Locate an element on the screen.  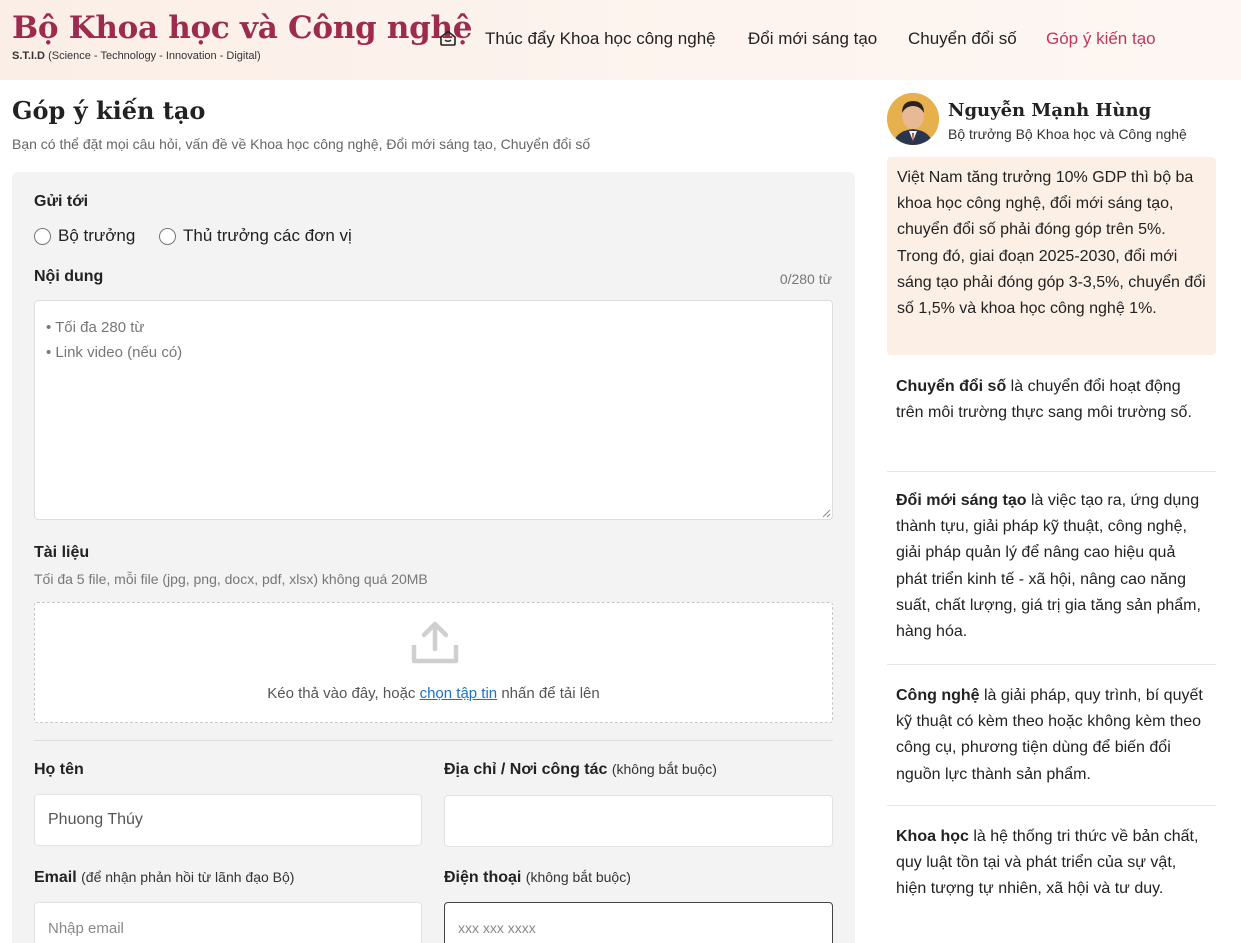
form-divider is located at coordinates (433, 740).